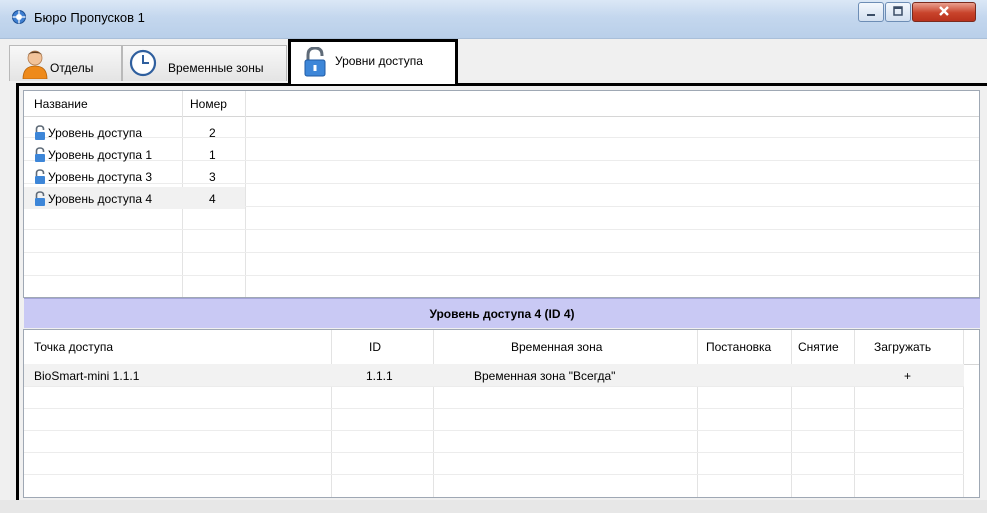  I want to click on close-button, so click(944, 12).